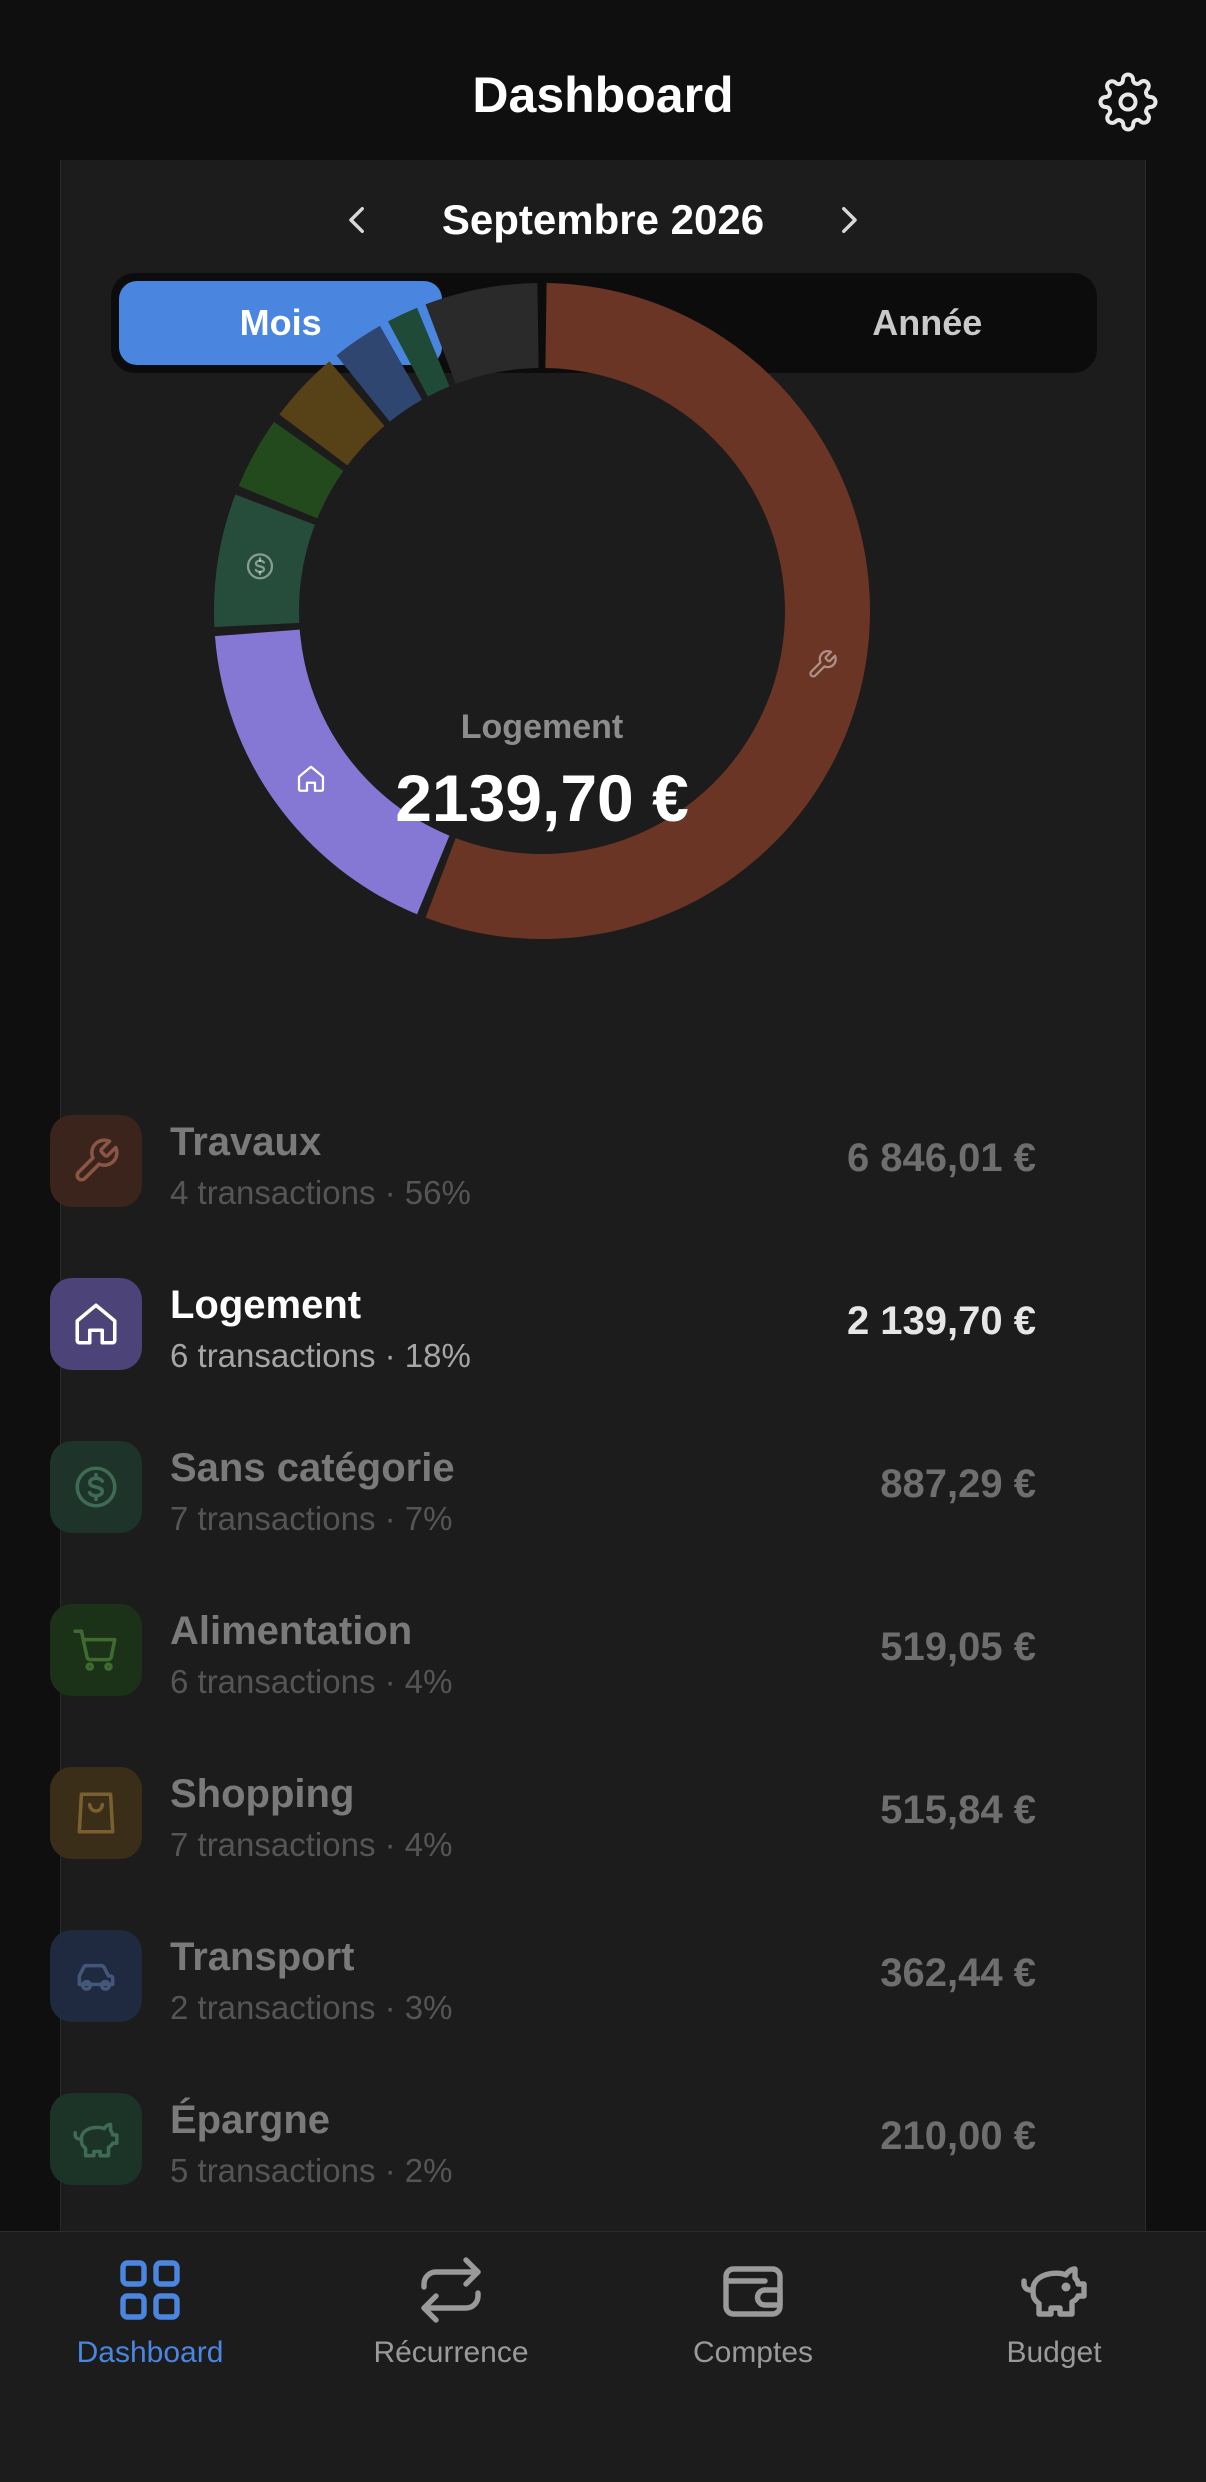  I want to click on tab-budget-label: Budget, so click(1054, 2352).